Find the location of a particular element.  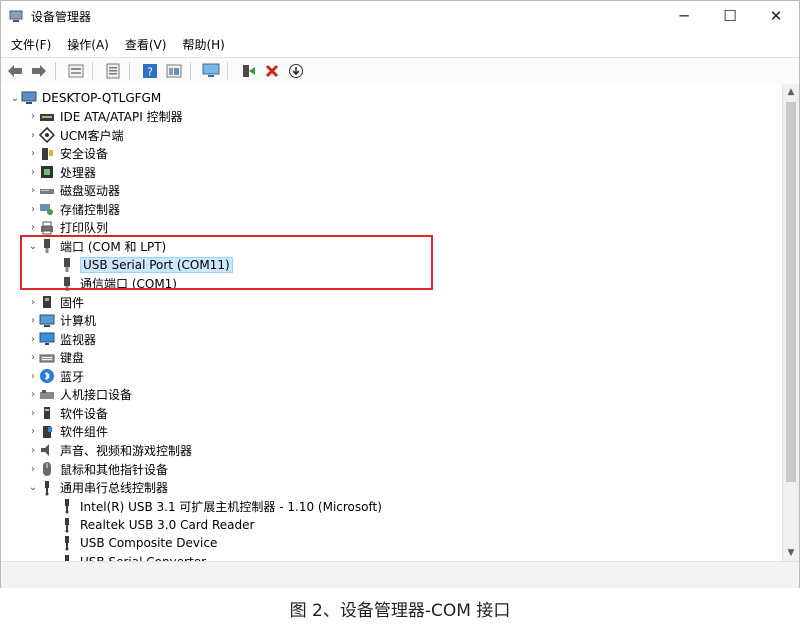

software-device-icon is located at coordinates (47, 413).